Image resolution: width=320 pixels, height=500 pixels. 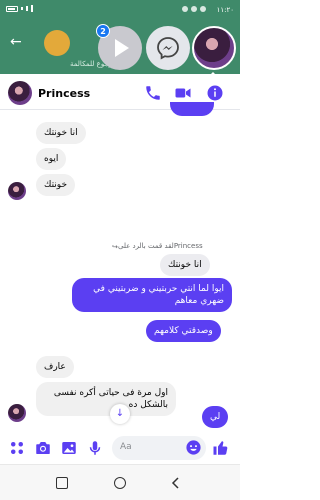 I want to click on unread-badge: 2, so click(x=103, y=31).